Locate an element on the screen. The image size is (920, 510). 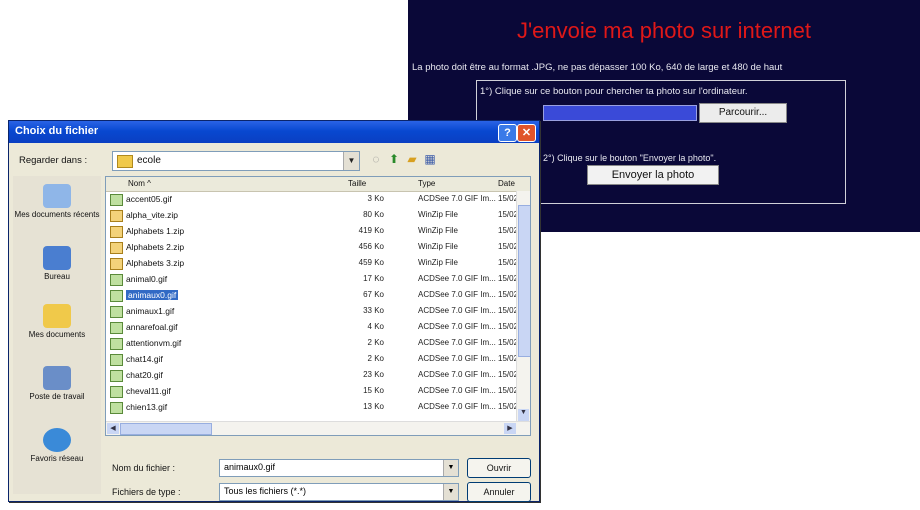
file-row: chat14.gif 2 Ko ACDSee 7.0 GIF Im... 15/02 is located at coordinates (312, 359).